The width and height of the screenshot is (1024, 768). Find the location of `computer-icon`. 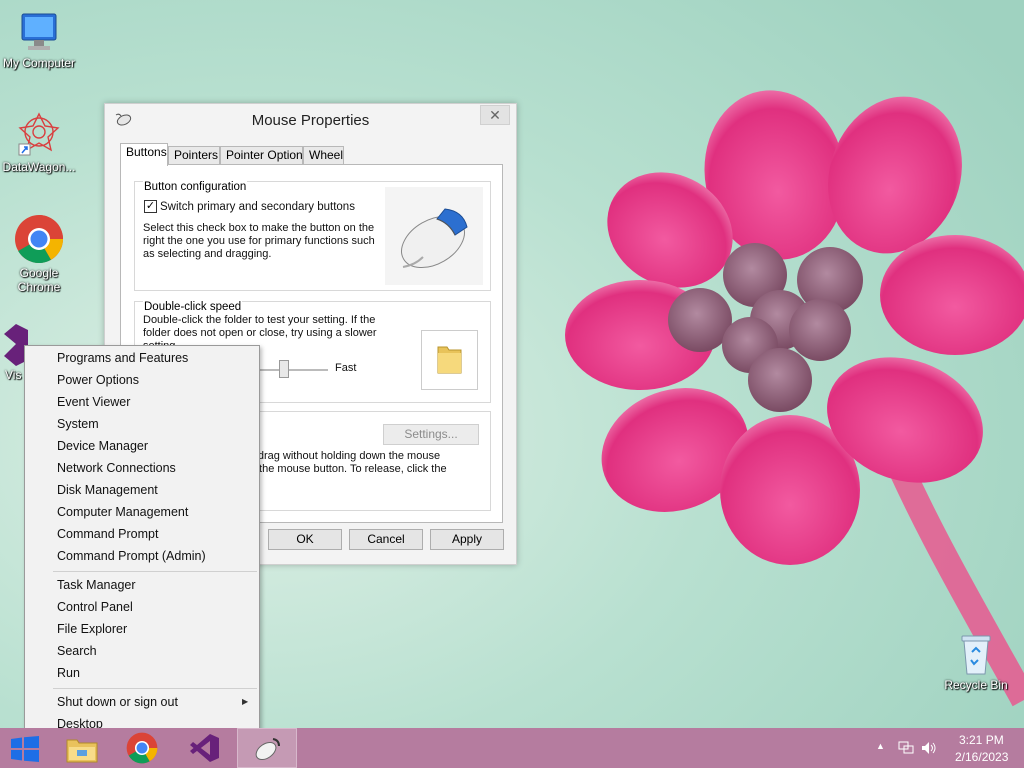

computer-icon is located at coordinates (39, 31).